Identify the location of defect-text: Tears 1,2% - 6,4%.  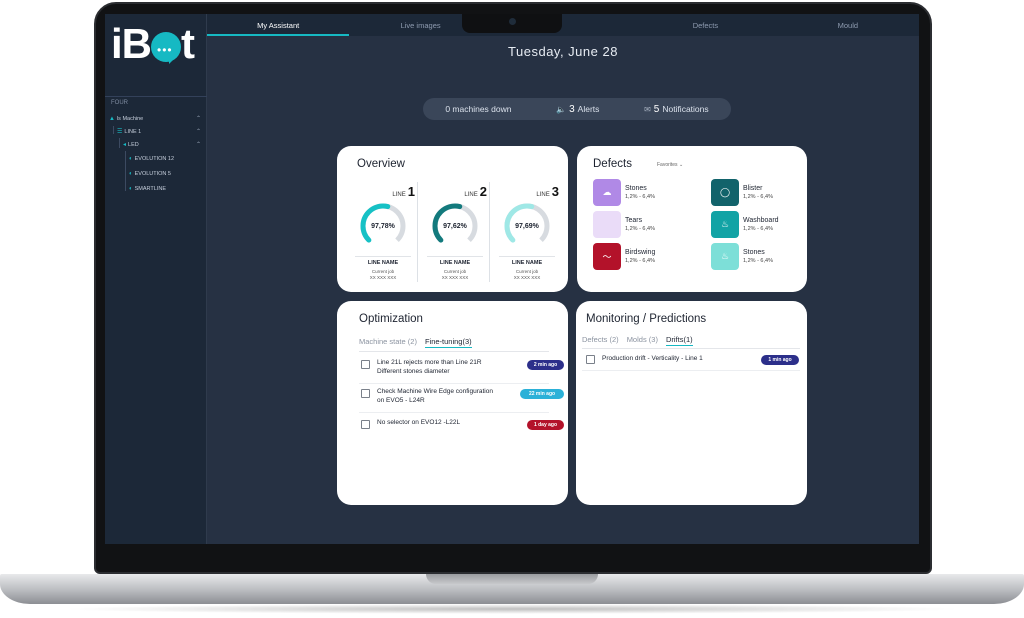
(640, 224).